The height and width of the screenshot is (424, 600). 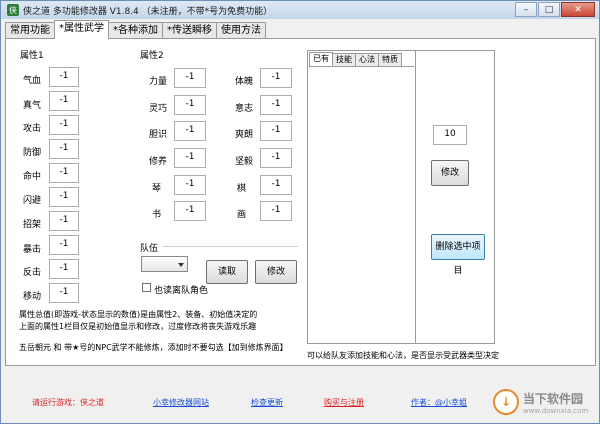 What do you see at coordinates (64, 173) in the screenshot?
I see `attr1-input-hit: -1` at bounding box center [64, 173].